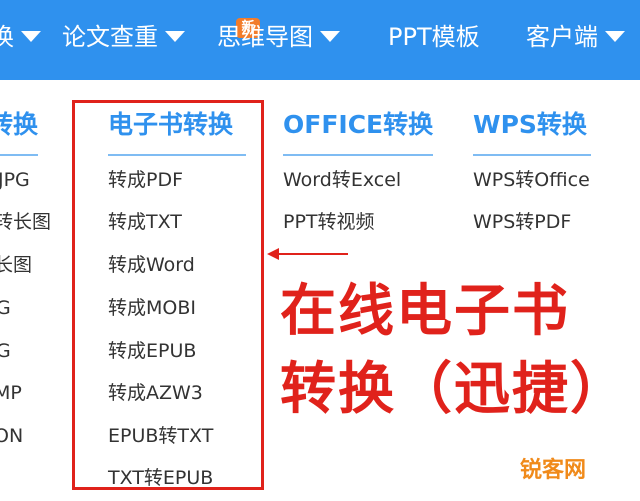 Image resolution: width=640 pixels, height=501 pixels. What do you see at coordinates (15, 180) in the screenshot?
I see `partial-link: JPG` at bounding box center [15, 180].